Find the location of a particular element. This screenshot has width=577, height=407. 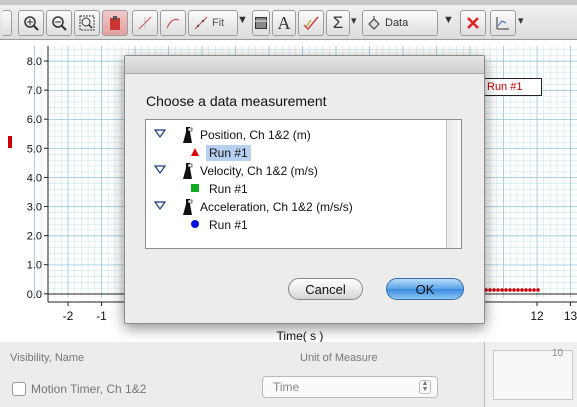

autoscale-fit-button: Fit is located at coordinates (213, 23).